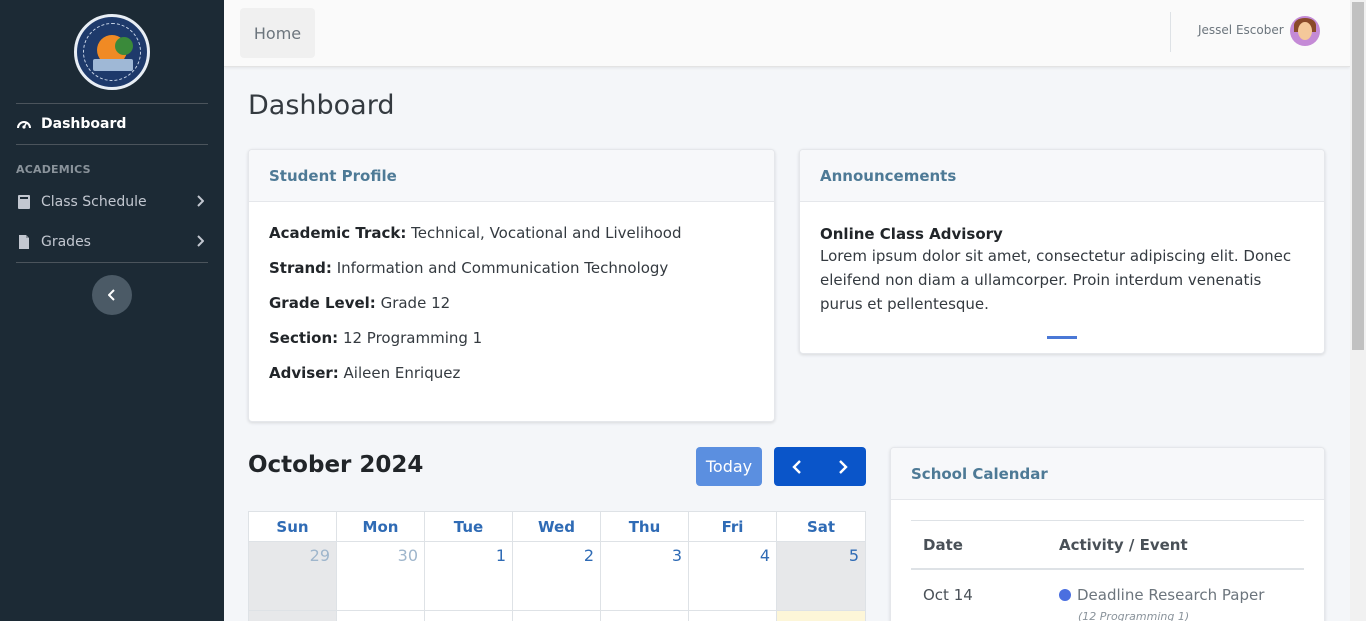 The width and height of the screenshot is (1366, 621). I want to click on card-title: Announcements, so click(1062, 176).